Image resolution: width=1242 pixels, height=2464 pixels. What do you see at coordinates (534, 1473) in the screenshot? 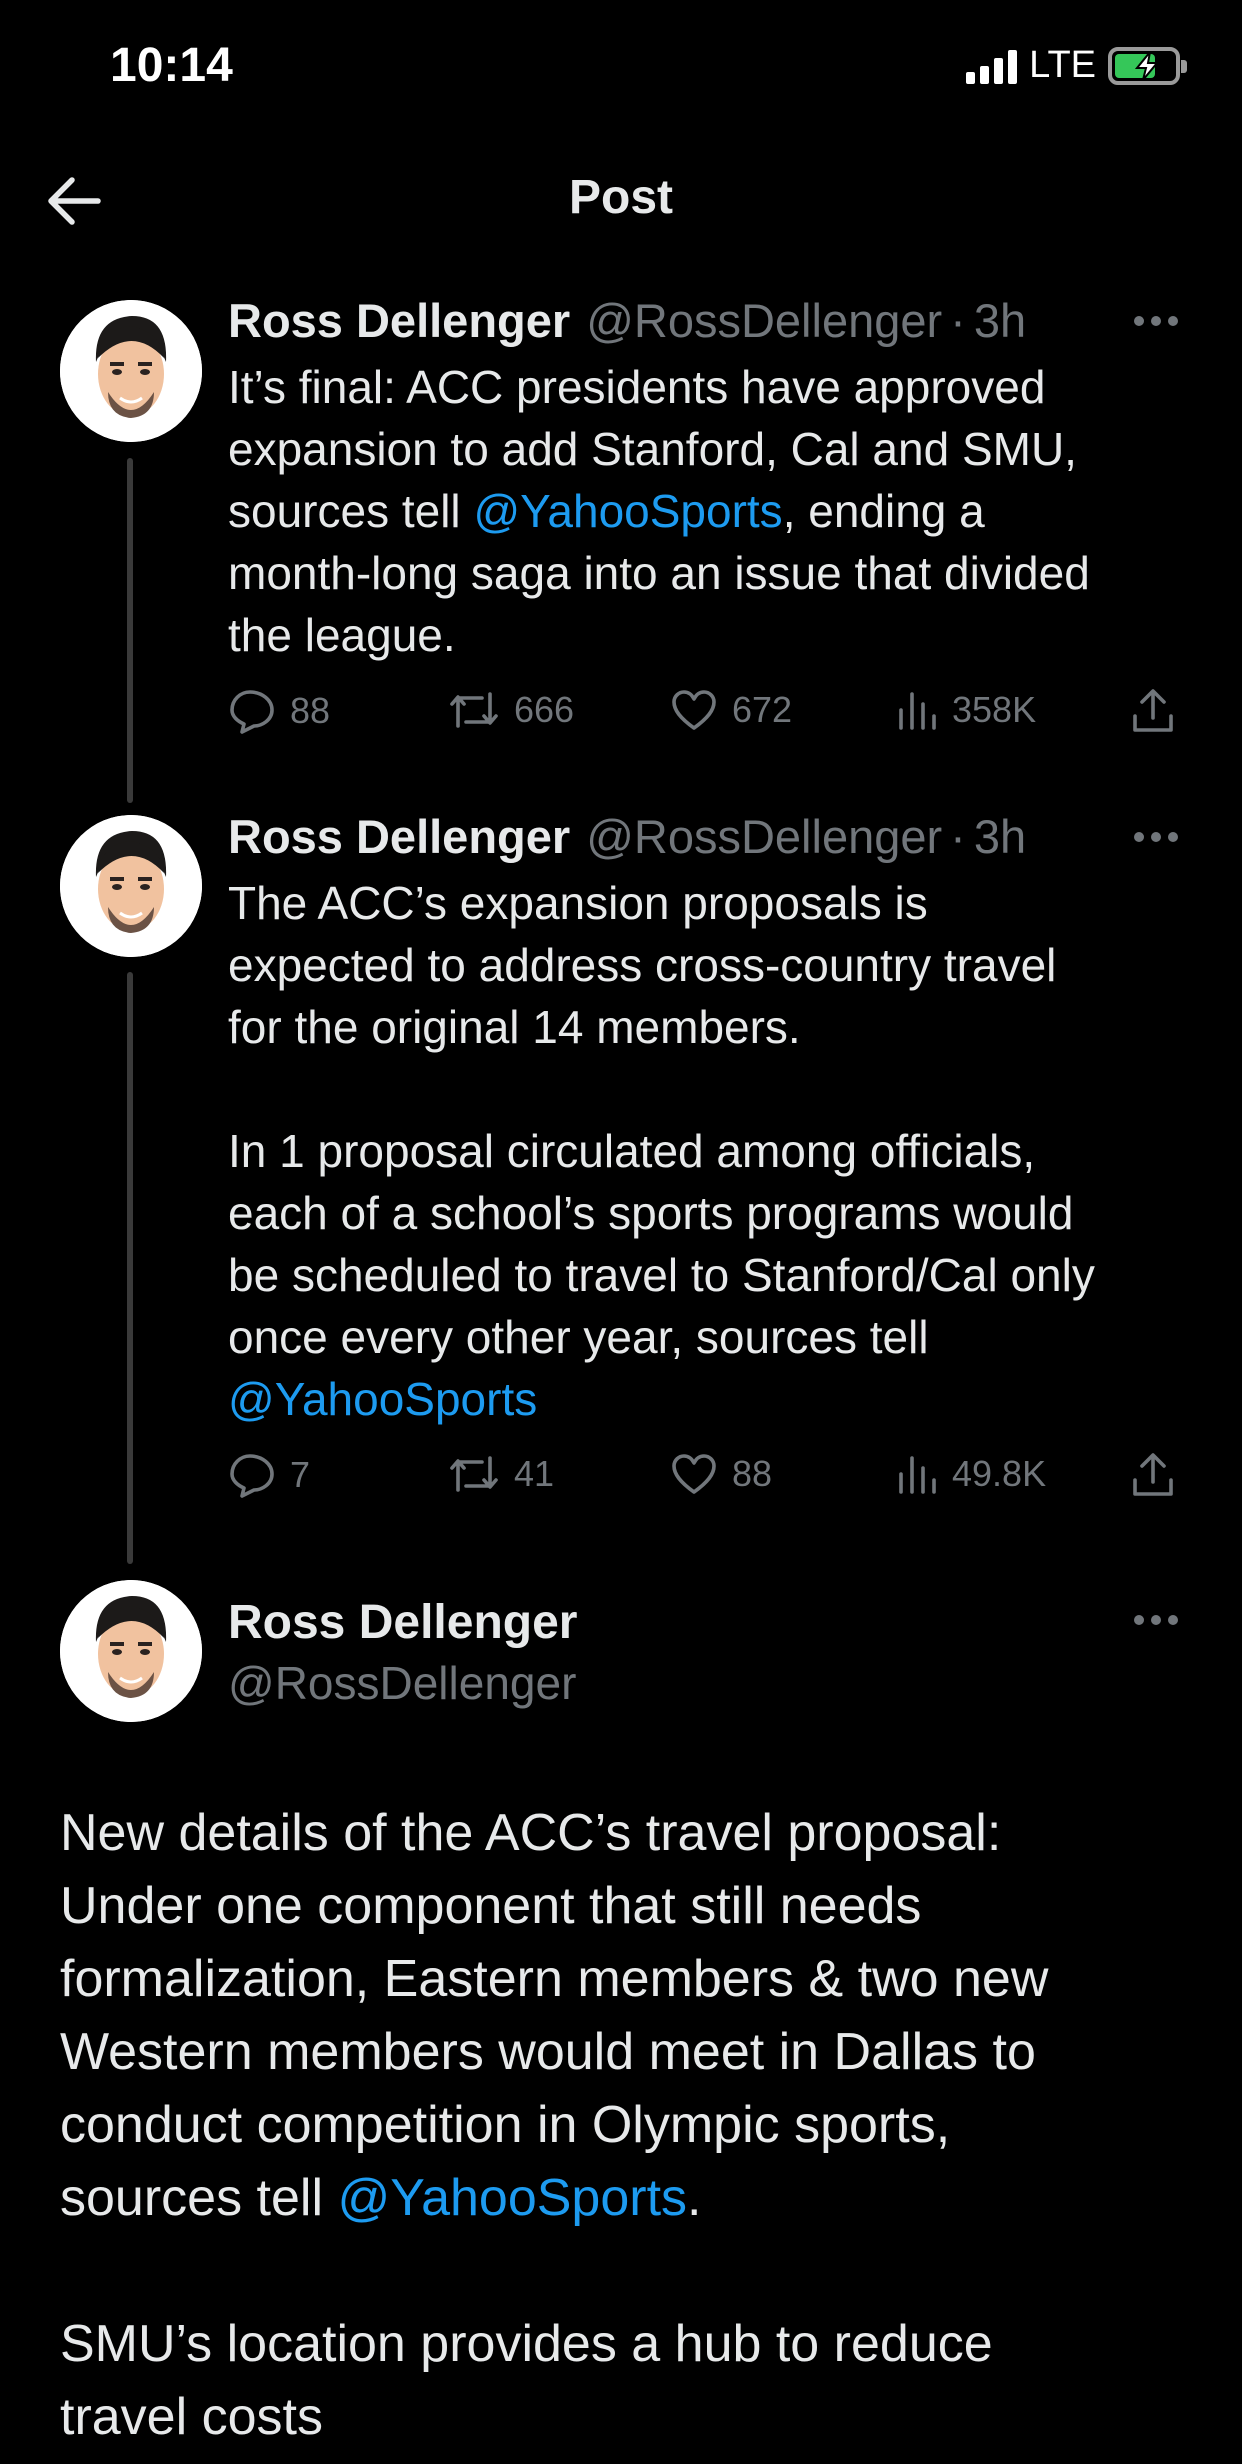
I see `repost-count: 41` at bounding box center [534, 1473].